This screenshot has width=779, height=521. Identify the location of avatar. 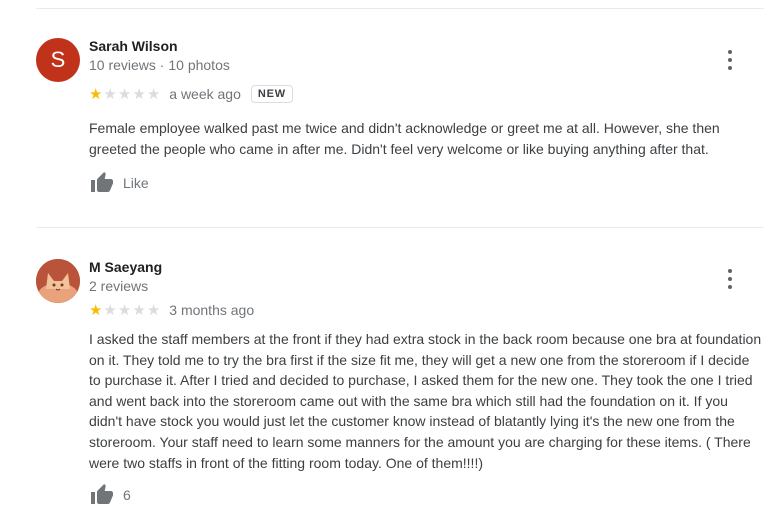
(58, 281).